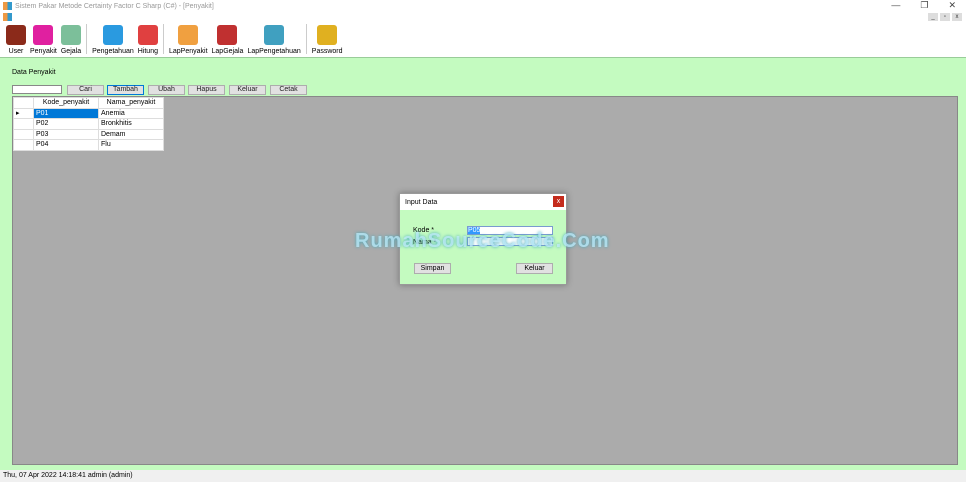  Describe the element at coordinates (206, 90) in the screenshot. I see `hapus-button: Hapus` at that location.